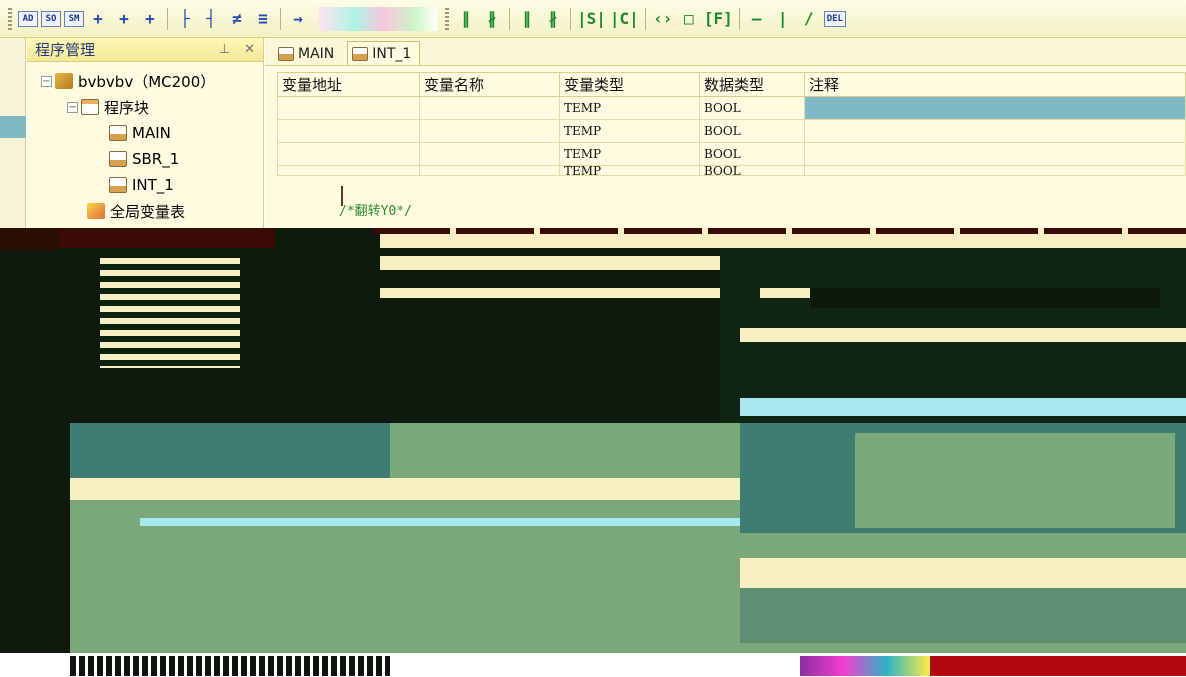 The image size is (1186, 677). I want to click on line-not-button: ≠, so click(237, 19).